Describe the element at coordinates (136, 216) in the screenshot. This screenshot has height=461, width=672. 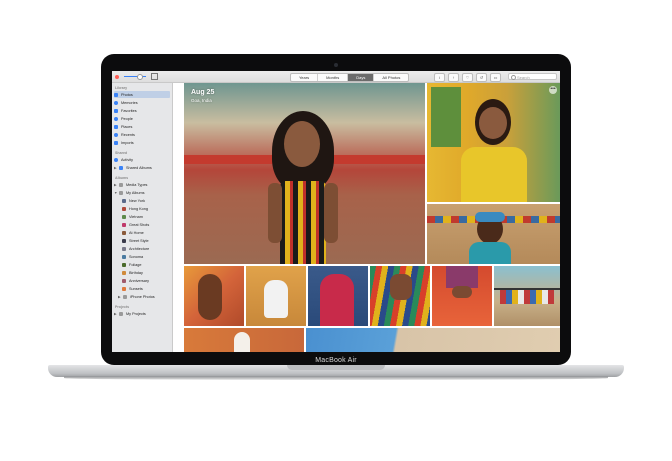
I see `sidebar-item-label: Vietnam` at that location.